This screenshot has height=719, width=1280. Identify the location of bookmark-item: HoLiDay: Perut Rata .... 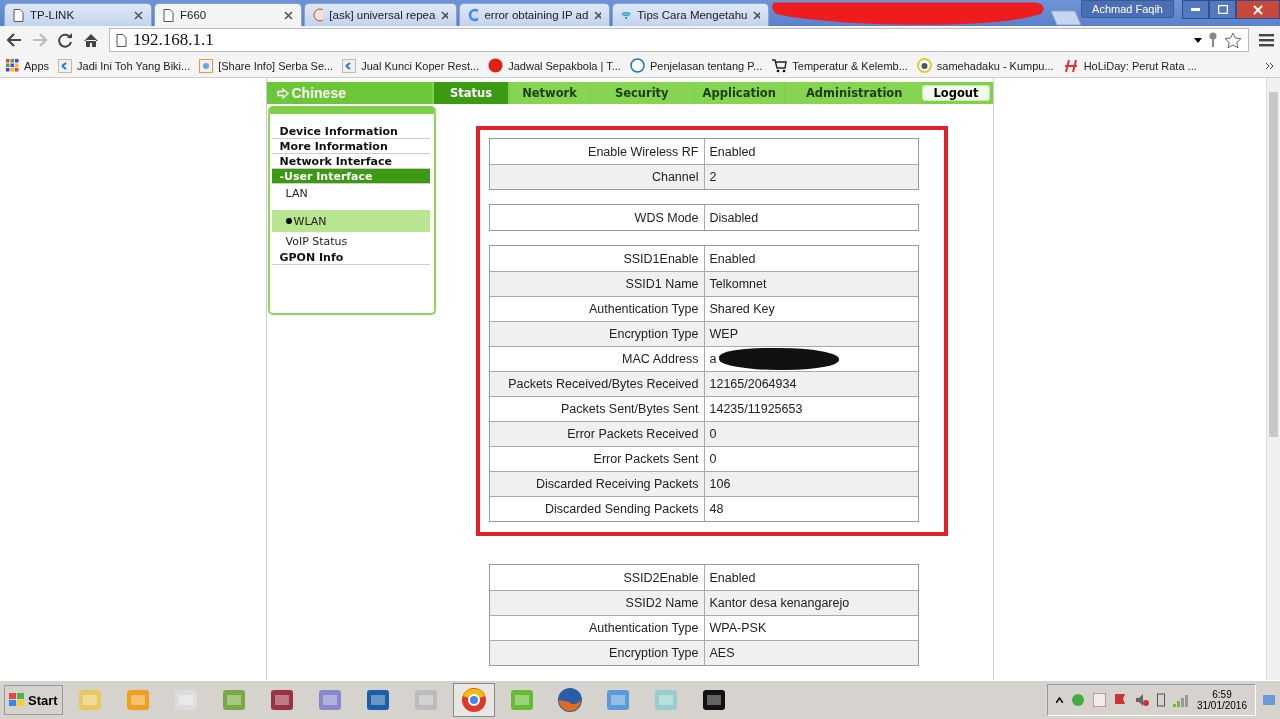
(1129, 65).